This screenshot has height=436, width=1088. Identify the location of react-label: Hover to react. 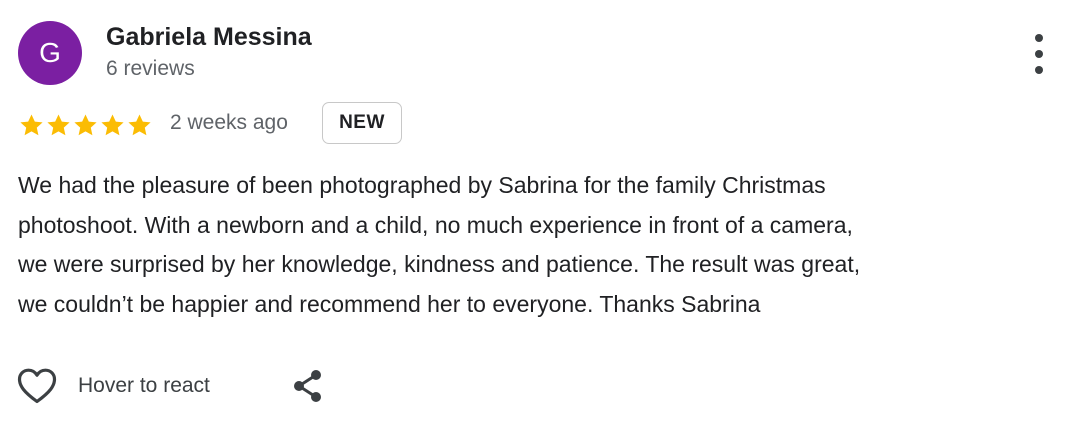
(144, 385).